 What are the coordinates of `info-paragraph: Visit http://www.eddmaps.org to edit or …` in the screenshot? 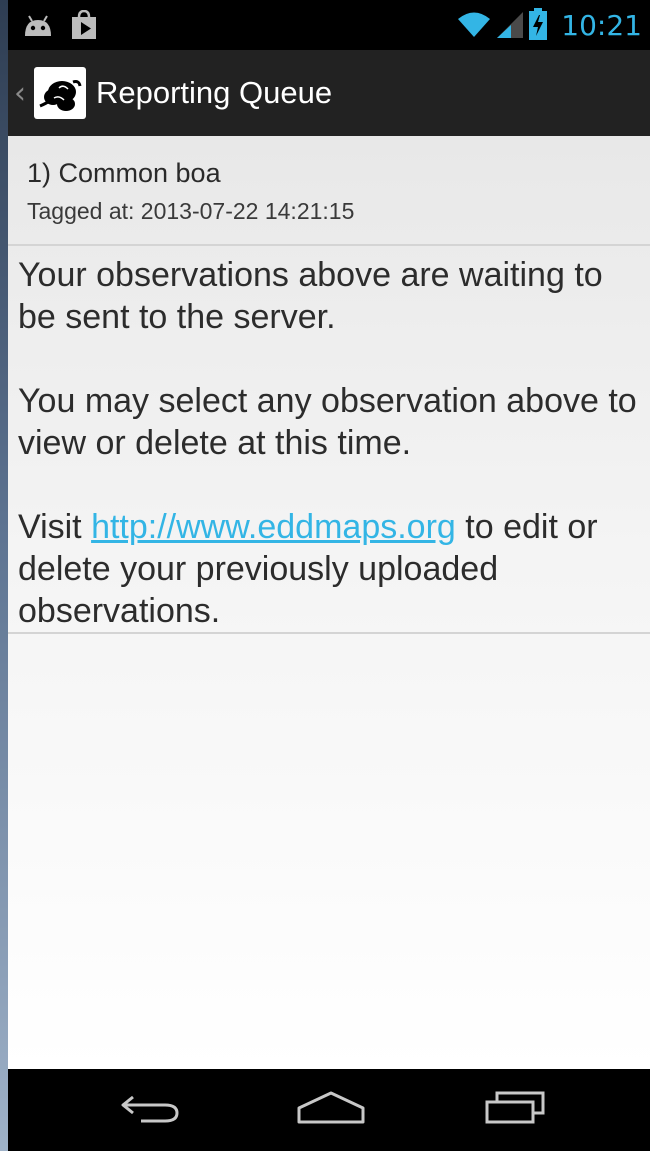 It's located at (332, 569).